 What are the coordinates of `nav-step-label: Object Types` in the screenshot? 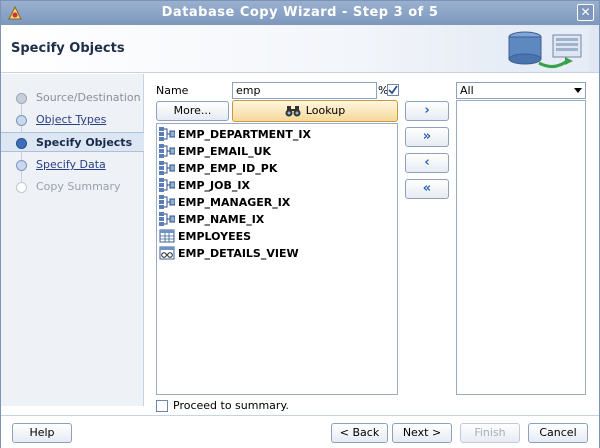 It's located at (71, 119).